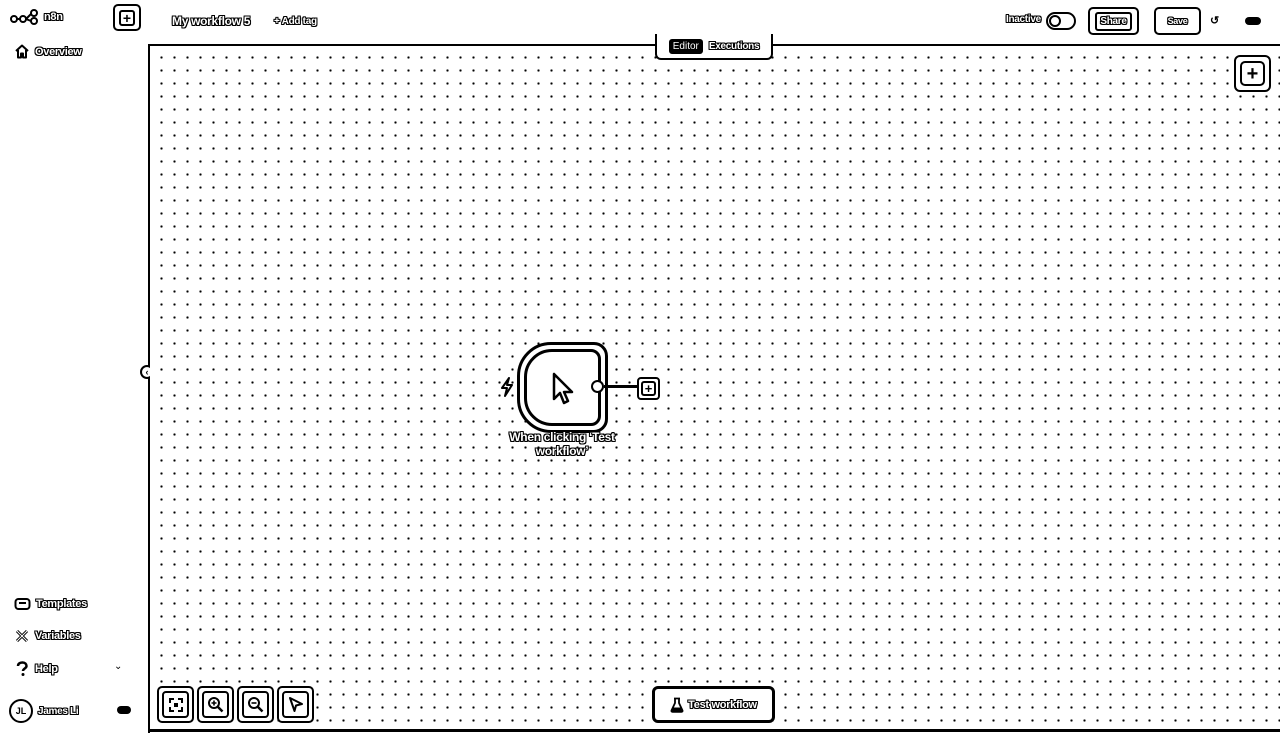 The width and height of the screenshot is (1280, 733). I want to click on history-icon: ↺, so click(1214, 20).